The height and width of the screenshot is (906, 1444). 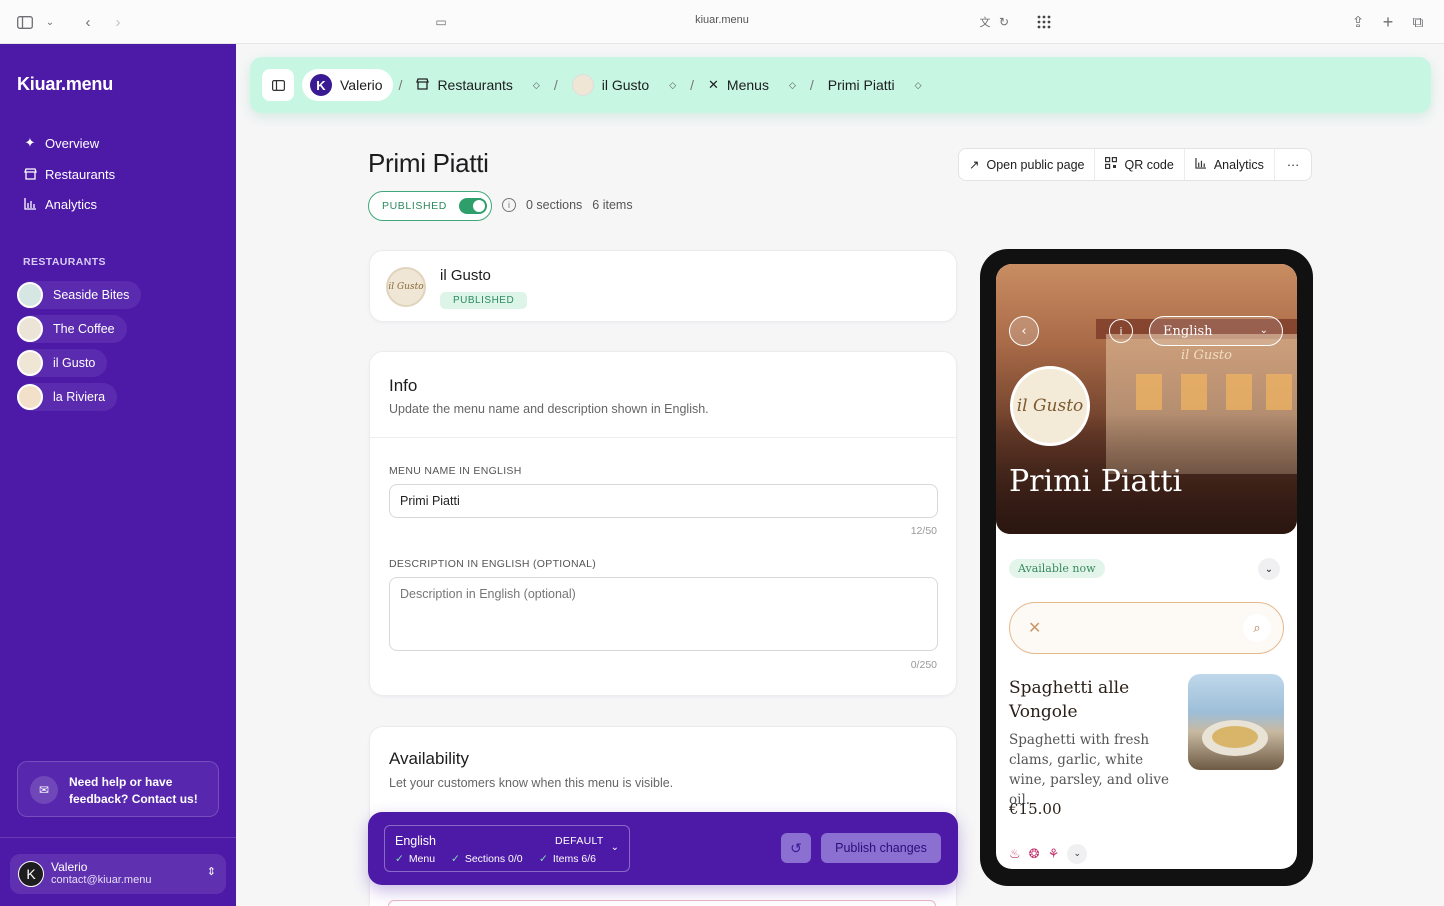 What do you see at coordinates (484, 300) in the screenshot?
I see `status-badge: PUBLISHED` at bounding box center [484, 300].